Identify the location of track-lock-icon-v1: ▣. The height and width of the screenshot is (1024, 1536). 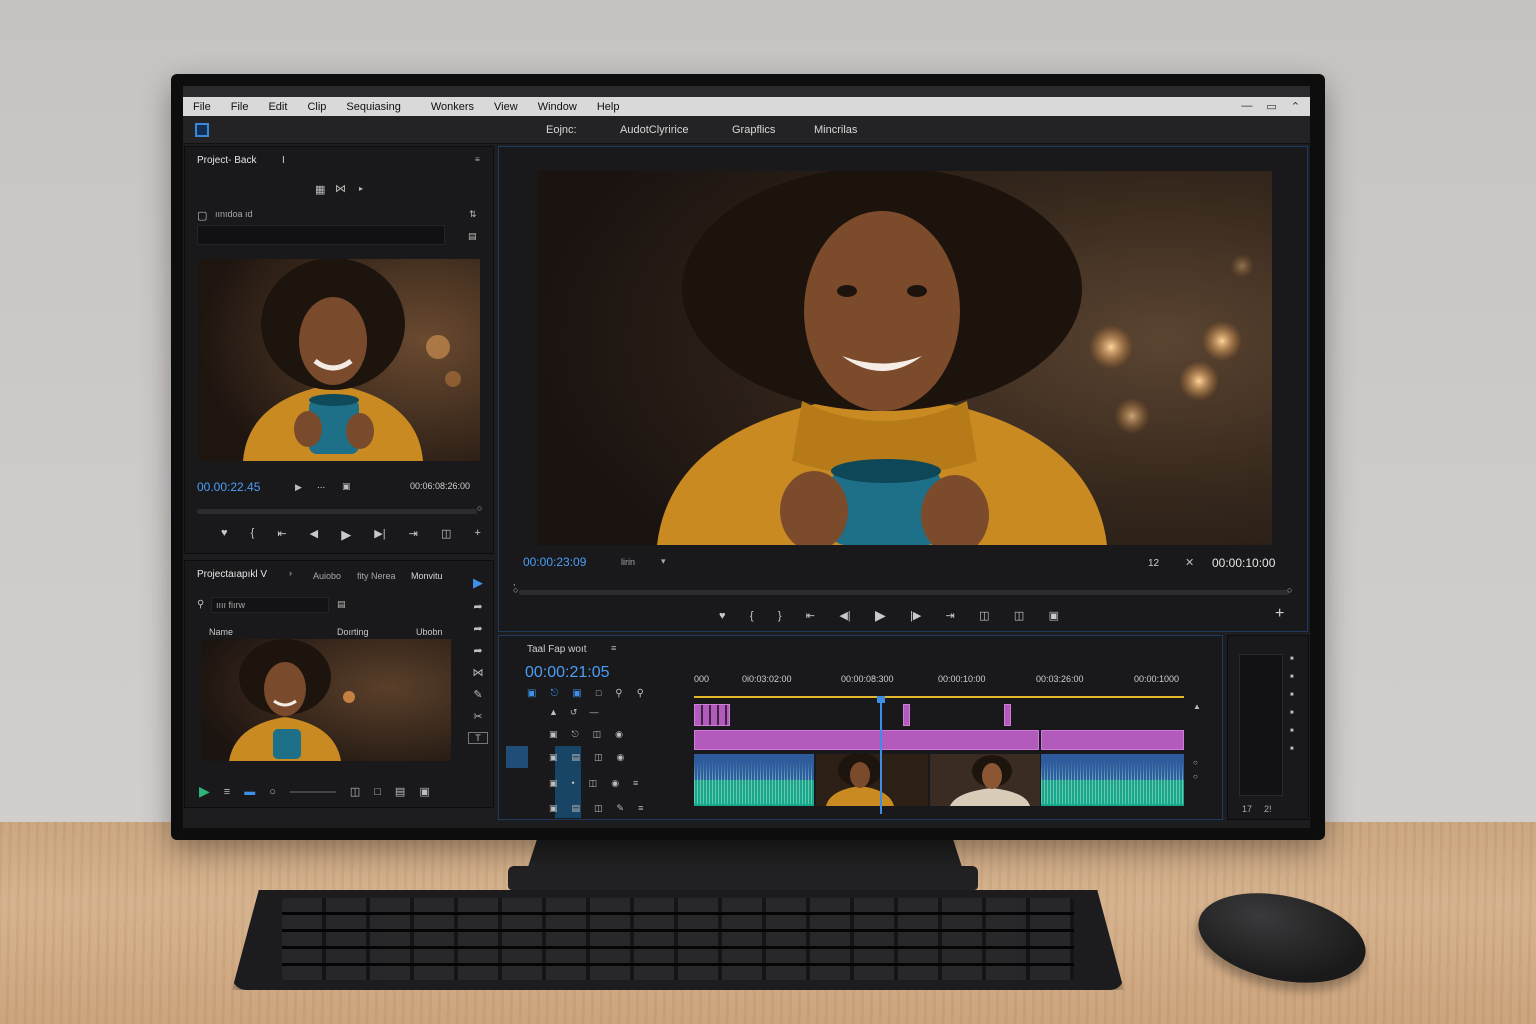
(553, 757).